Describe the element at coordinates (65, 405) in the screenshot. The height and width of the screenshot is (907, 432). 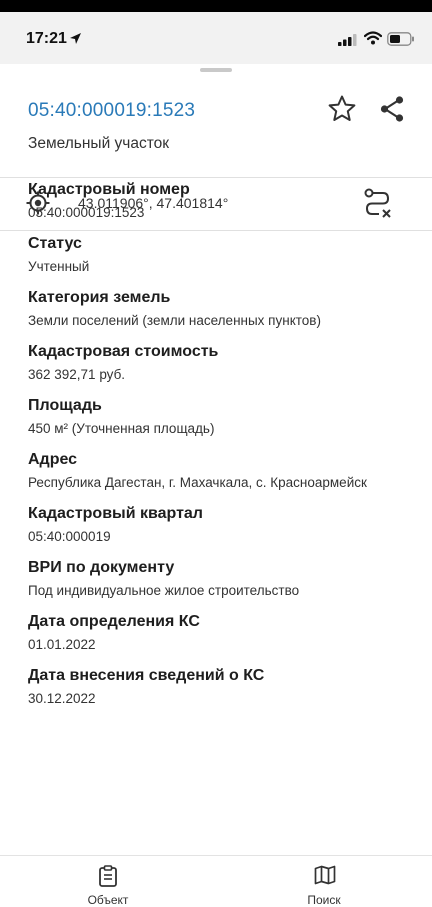
I see `field-label: Площадь` at that location.